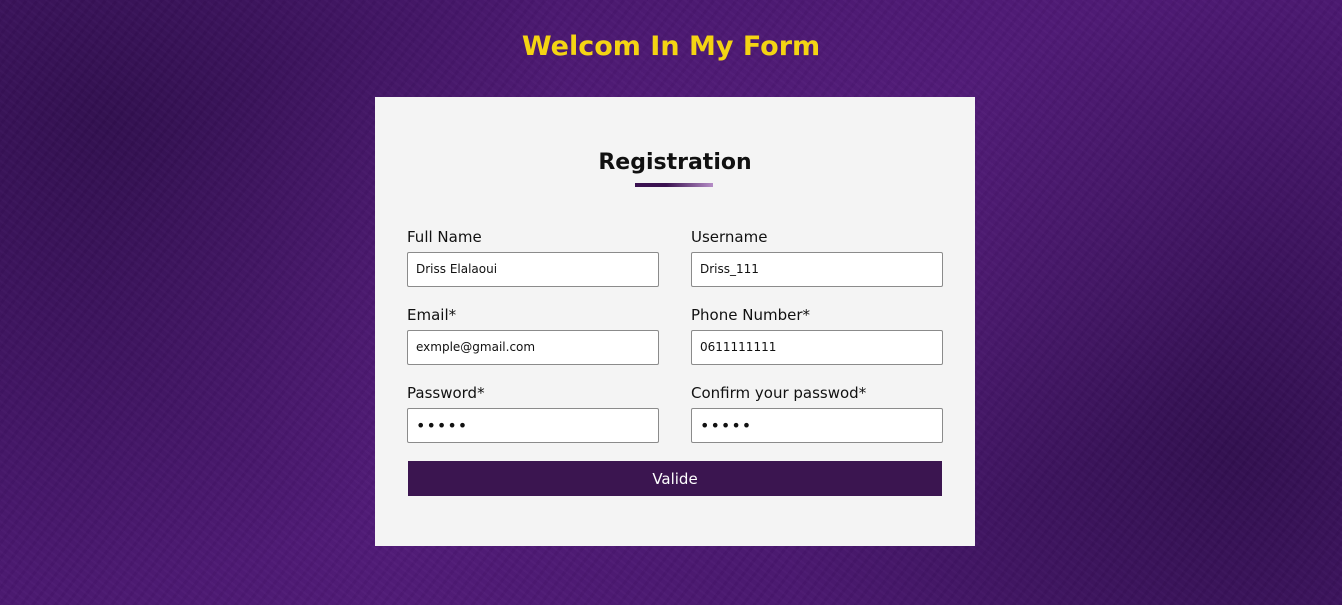 The width and height of the screenshot is (1342, 605). What do you see at coordinates (817, 347) in the screenshot?
I see `phone-input: 0611111111` at bounding box center [817, 347].